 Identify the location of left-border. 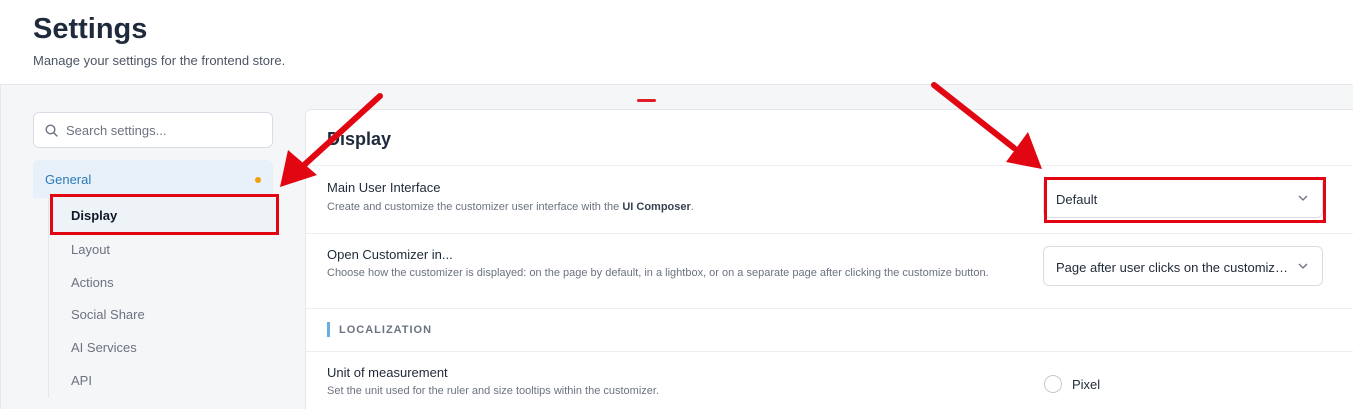
(0, 247).